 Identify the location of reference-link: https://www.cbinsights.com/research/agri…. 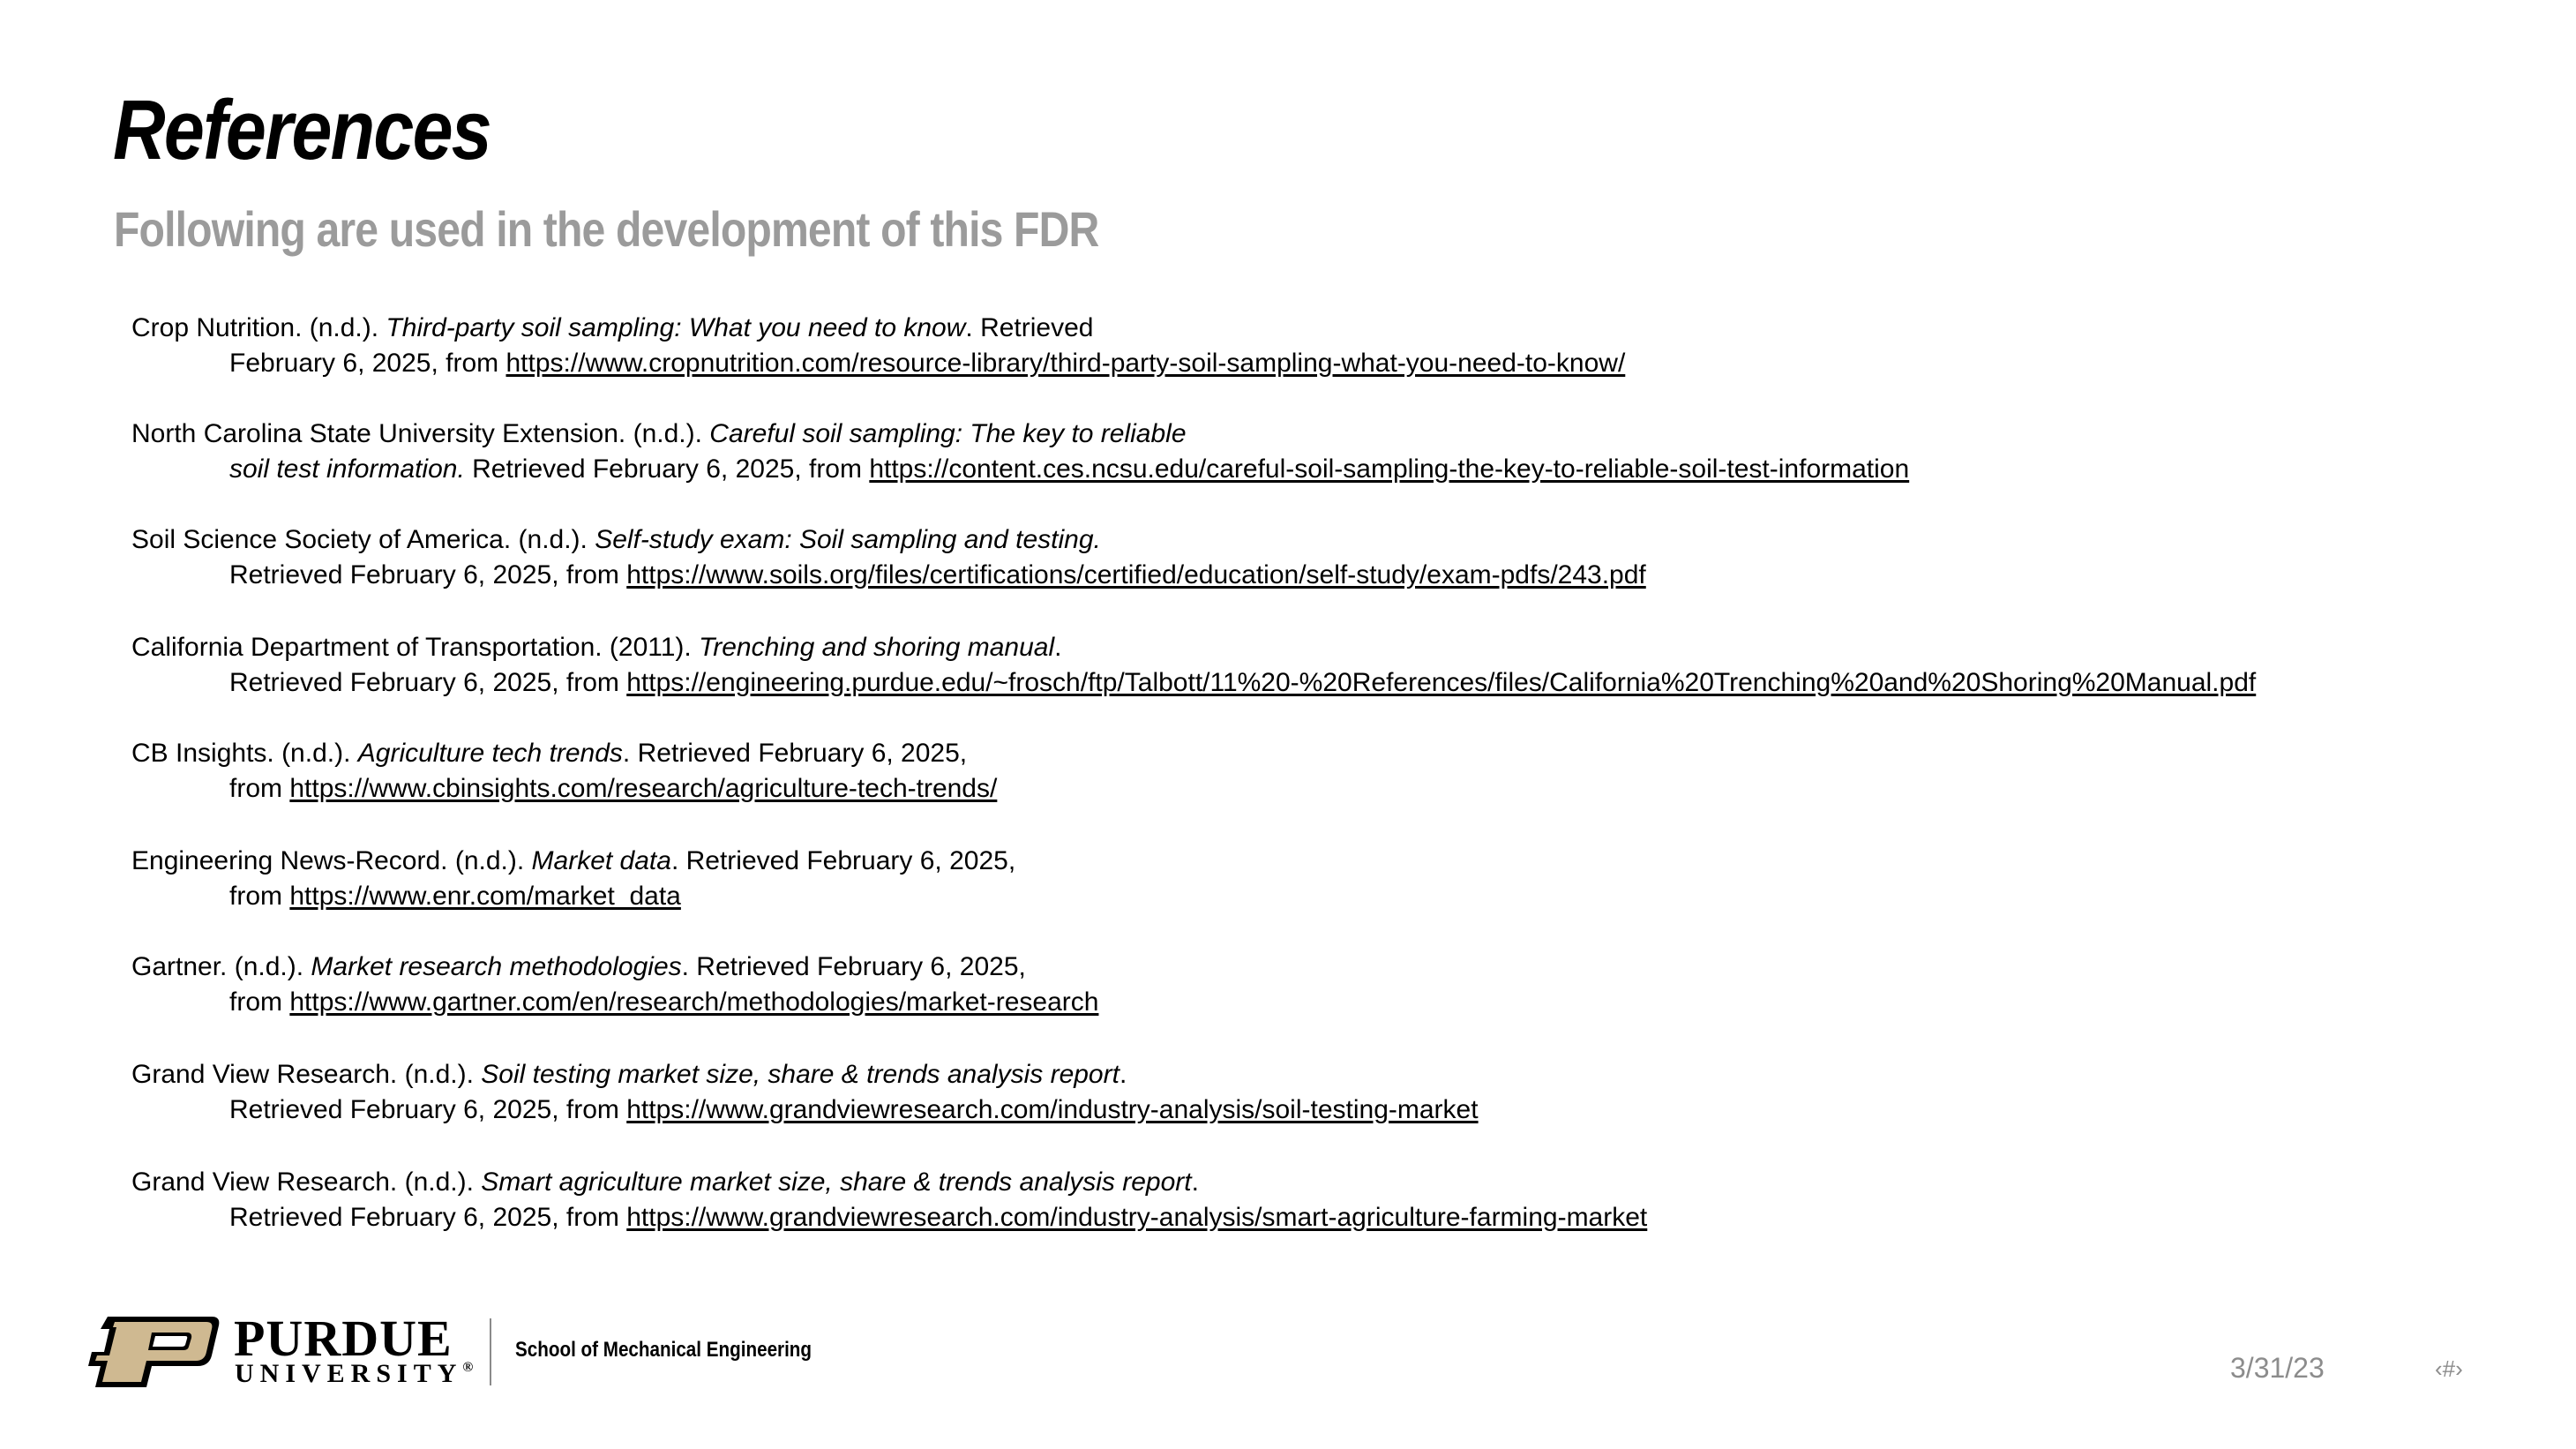
(643, 788).